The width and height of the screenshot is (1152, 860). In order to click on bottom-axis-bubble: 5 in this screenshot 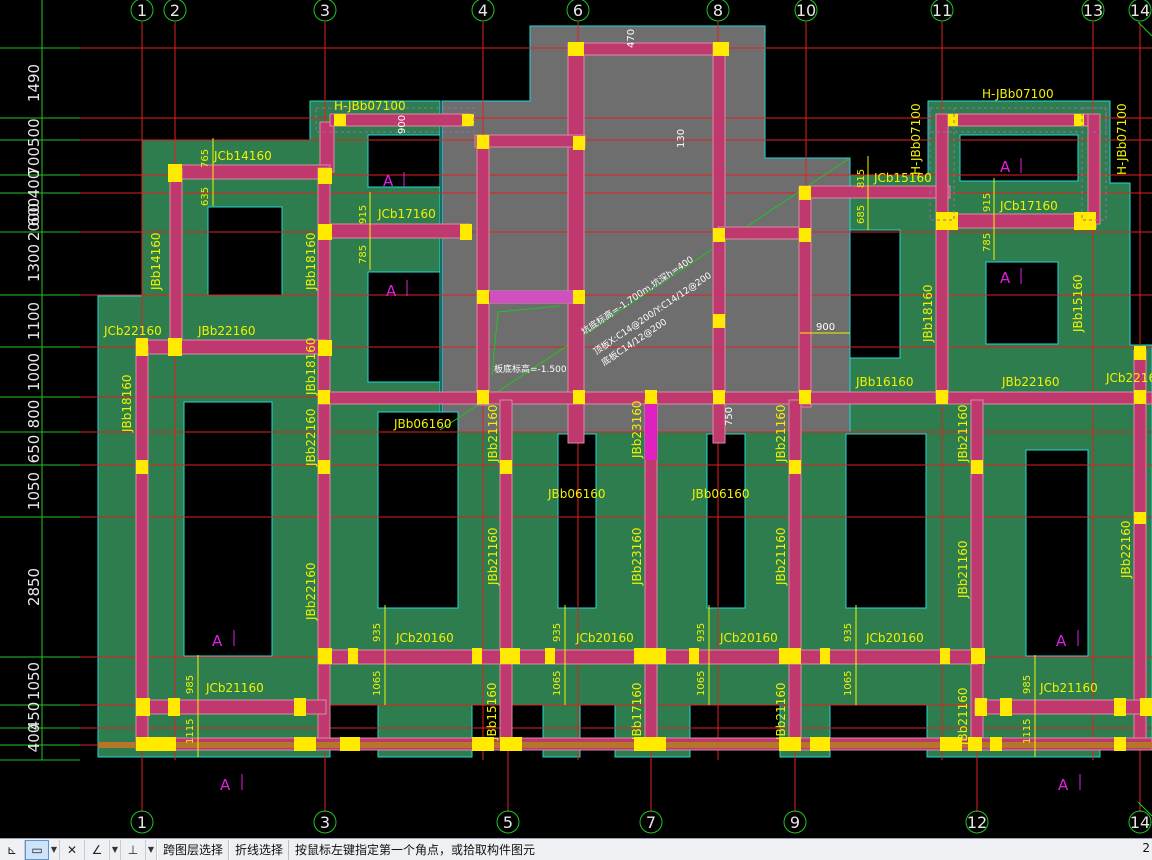, I will do `click(508, 822)`.